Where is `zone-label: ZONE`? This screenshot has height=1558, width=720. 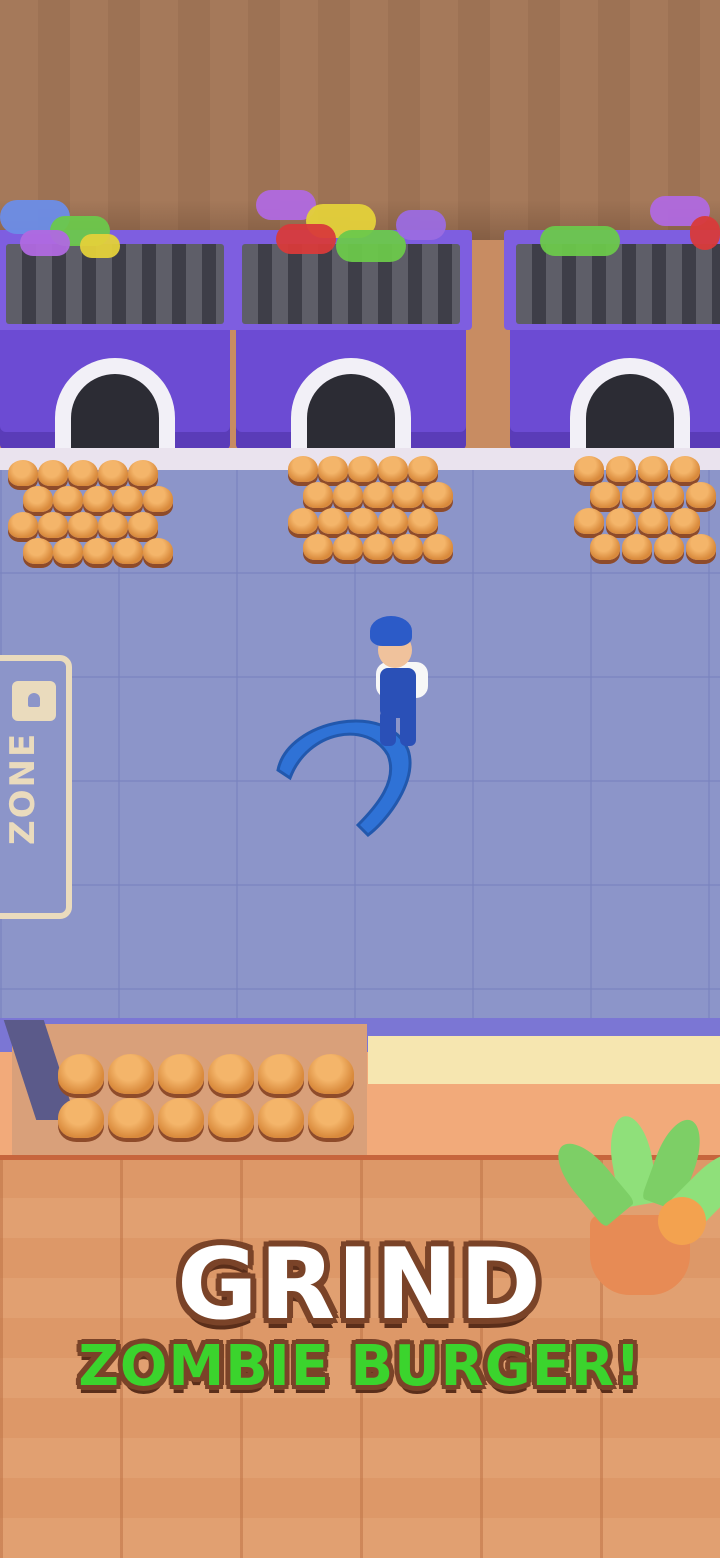
zone-label: ZONE is located at coordinates (23, 788).